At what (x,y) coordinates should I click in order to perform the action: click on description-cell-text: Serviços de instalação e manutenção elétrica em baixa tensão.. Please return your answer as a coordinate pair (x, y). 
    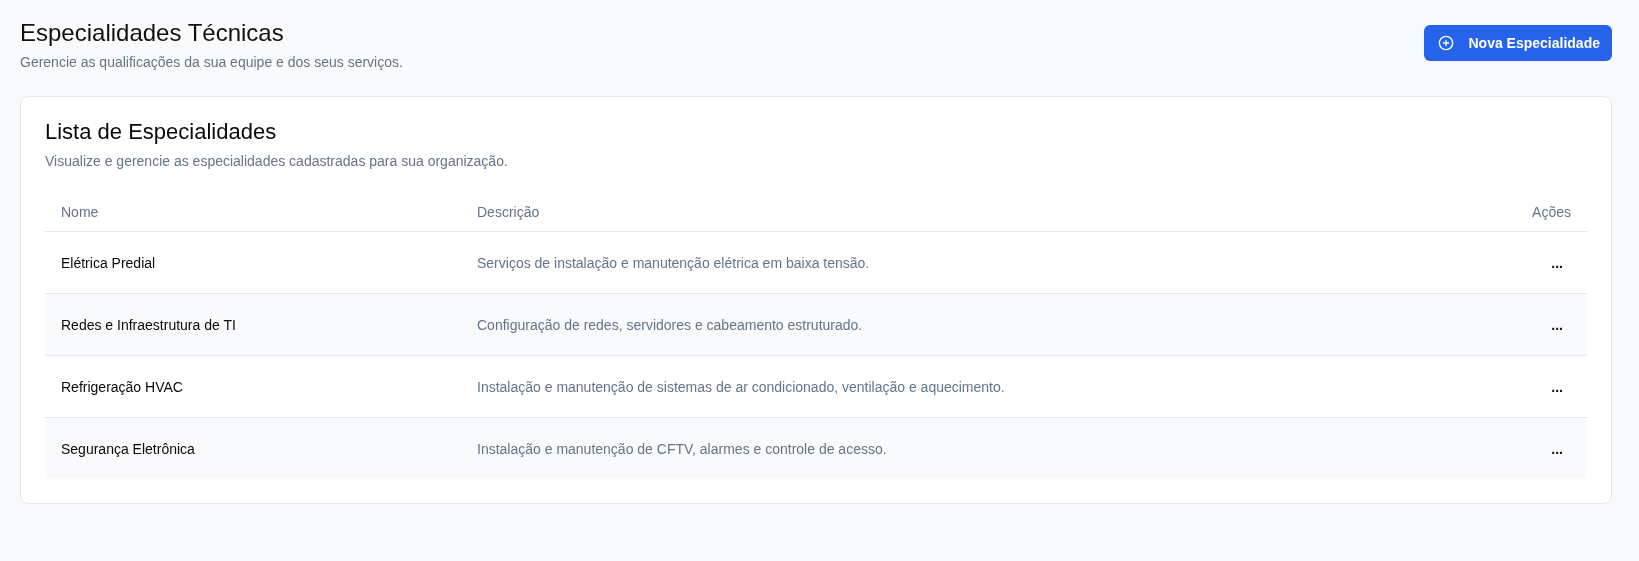
    Looking at the image, I should click on (674, 262).